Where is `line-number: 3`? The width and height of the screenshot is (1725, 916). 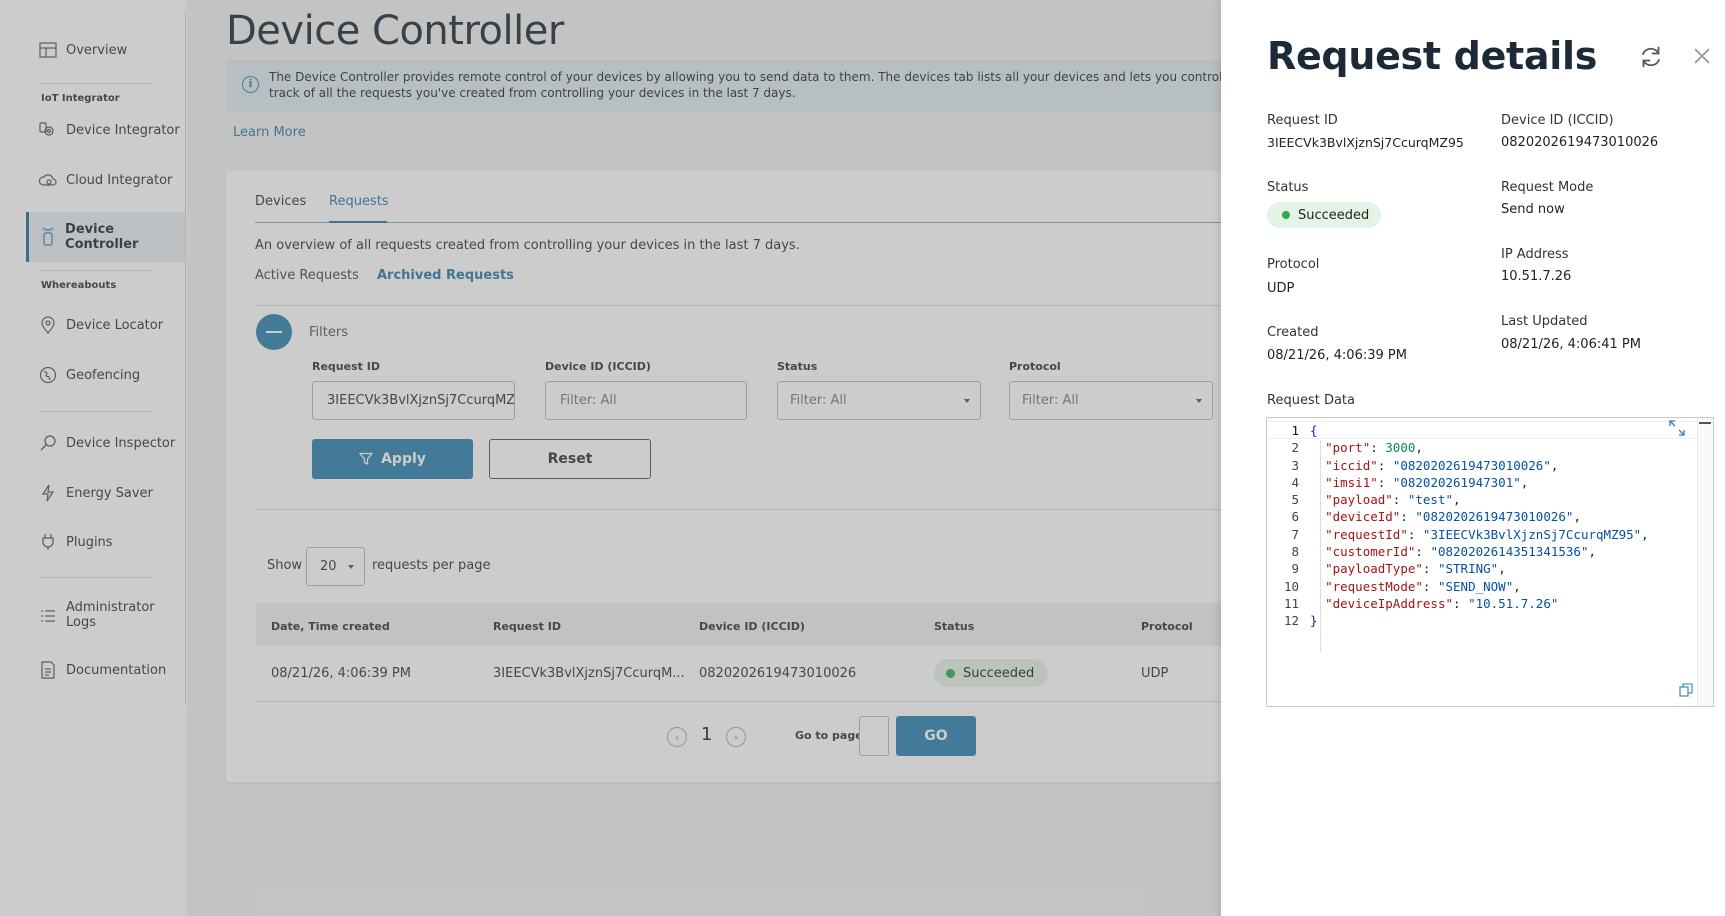
line-number: 3 is located at coordinates (1295, 465).